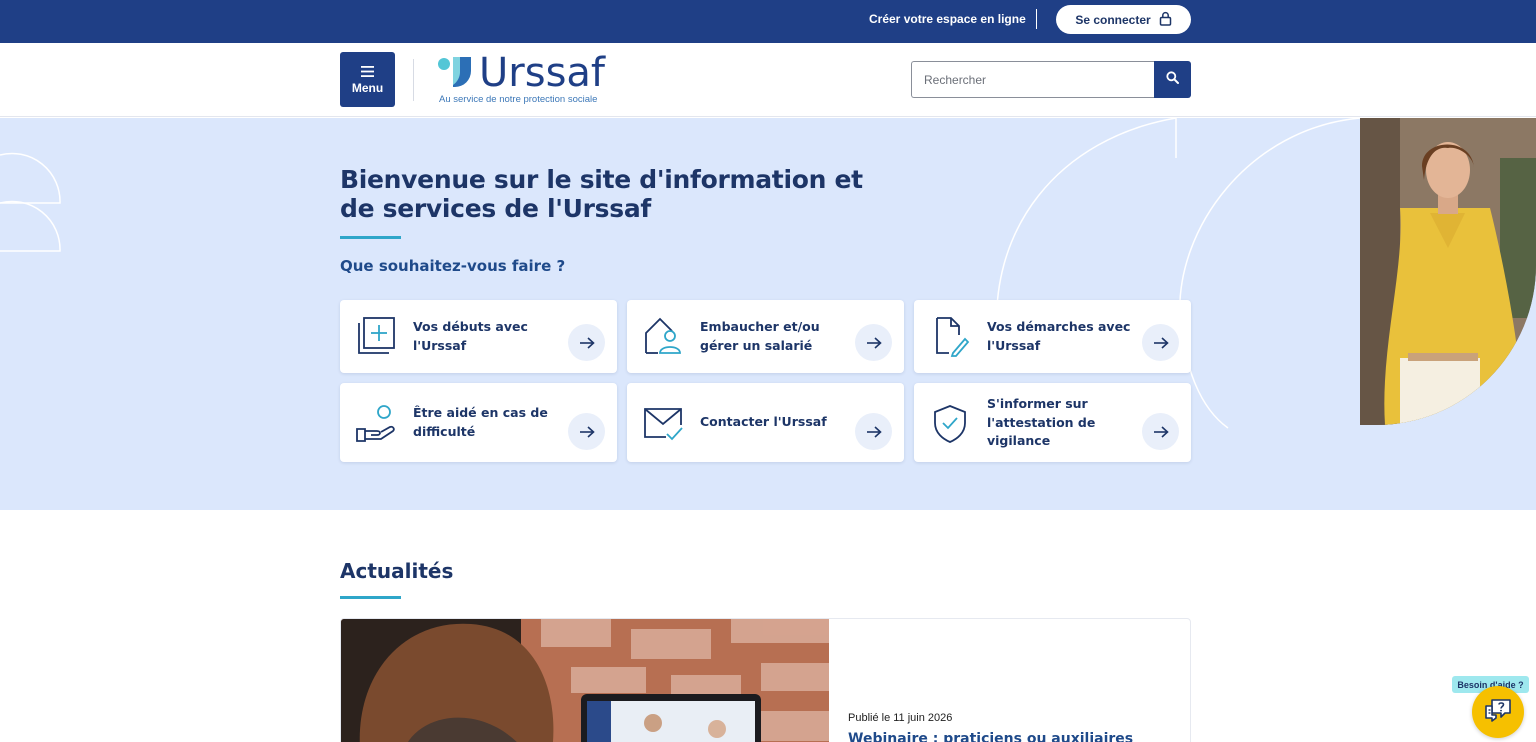 Image resolution: width=1536 pixels, height=742 pixels. I want to click on news-section-title: Actualités, so click(397, 571).